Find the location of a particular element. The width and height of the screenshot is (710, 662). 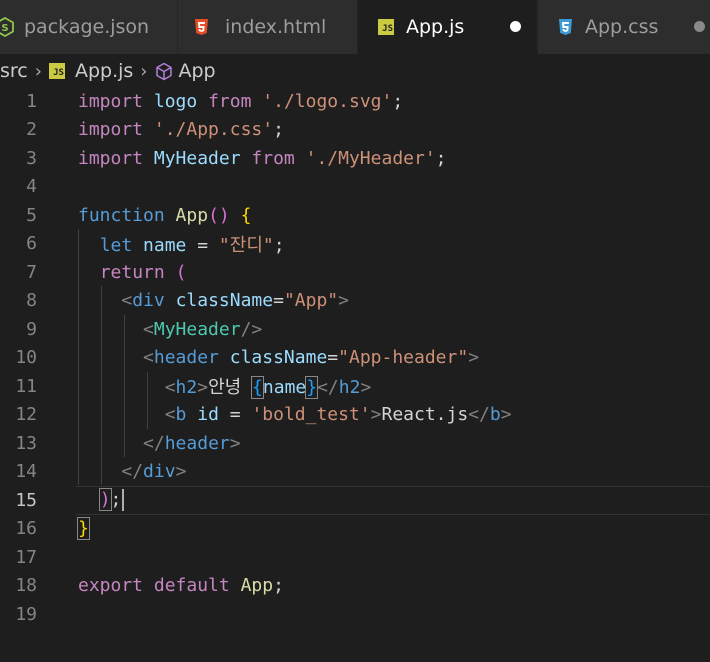

code-line: 9 <MyHeader/> is located at coordinates (355, 329).